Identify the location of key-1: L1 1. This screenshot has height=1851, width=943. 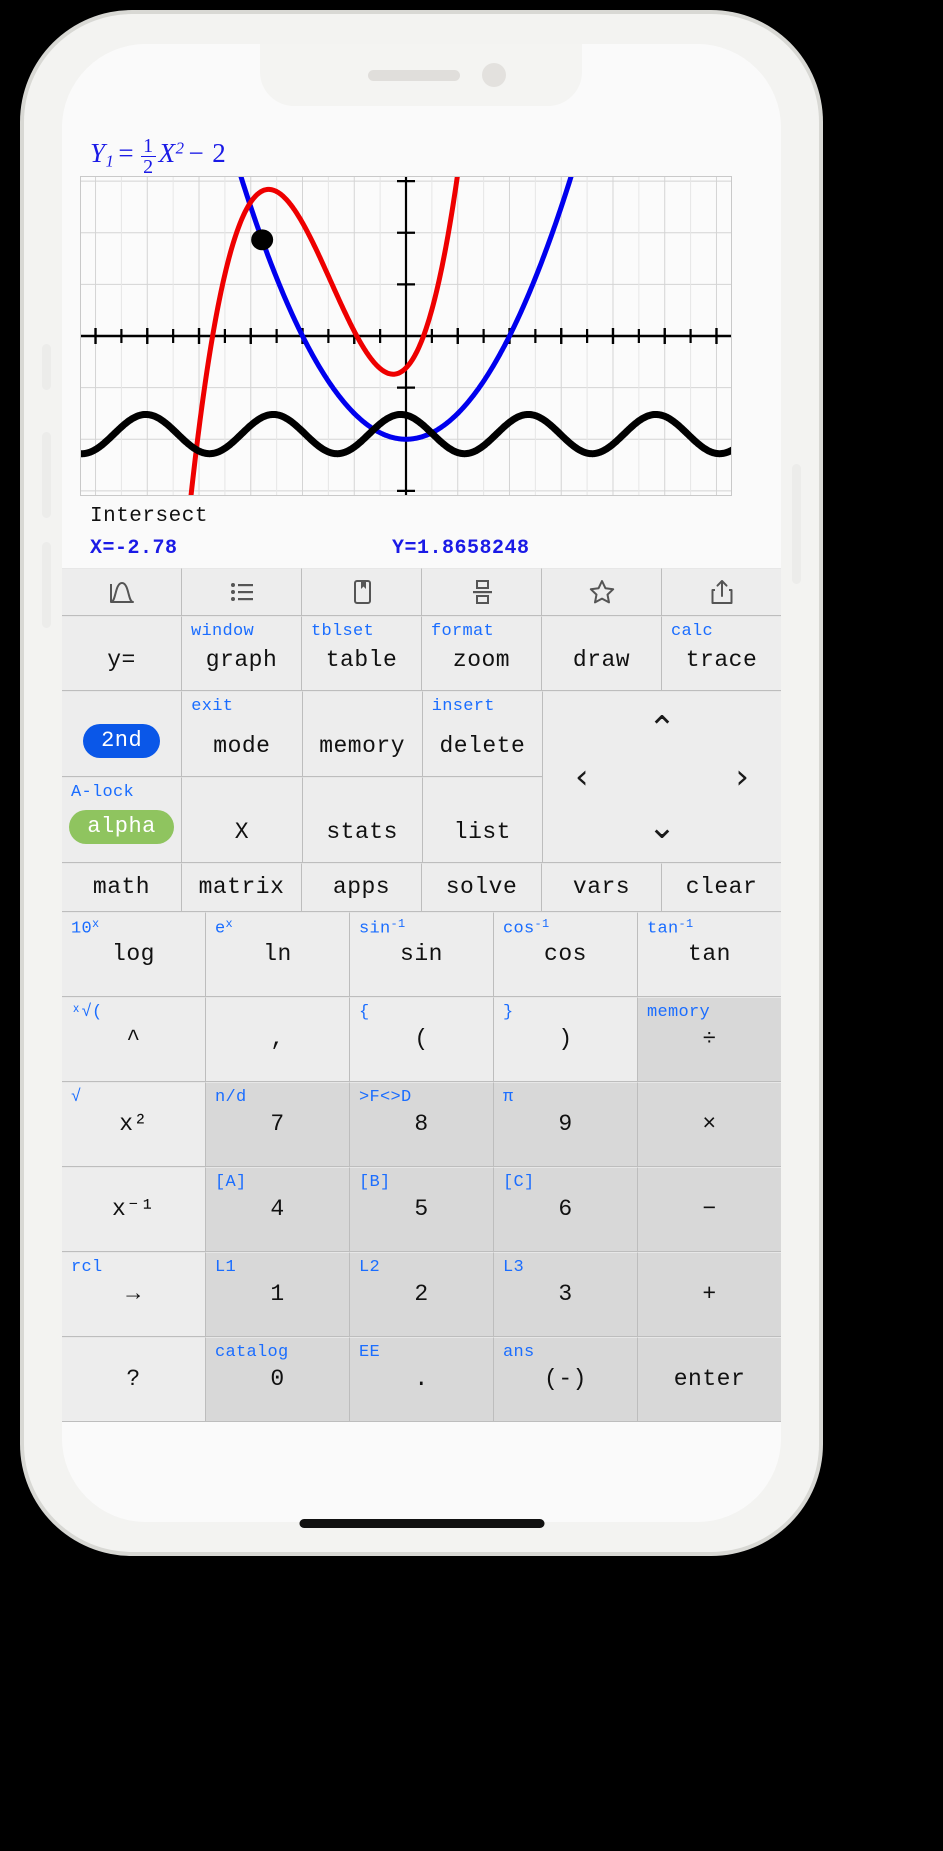
(278, 1294).